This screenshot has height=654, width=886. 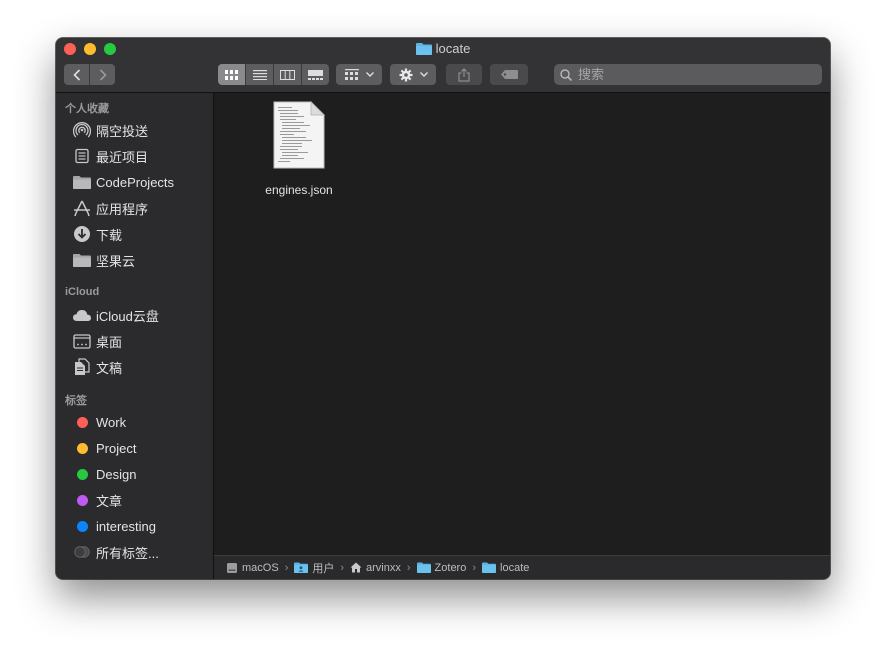 What do you see at coordinates (232, 568) in the screenshot?
I see `disk-icon` at bounding box center [232, 568].